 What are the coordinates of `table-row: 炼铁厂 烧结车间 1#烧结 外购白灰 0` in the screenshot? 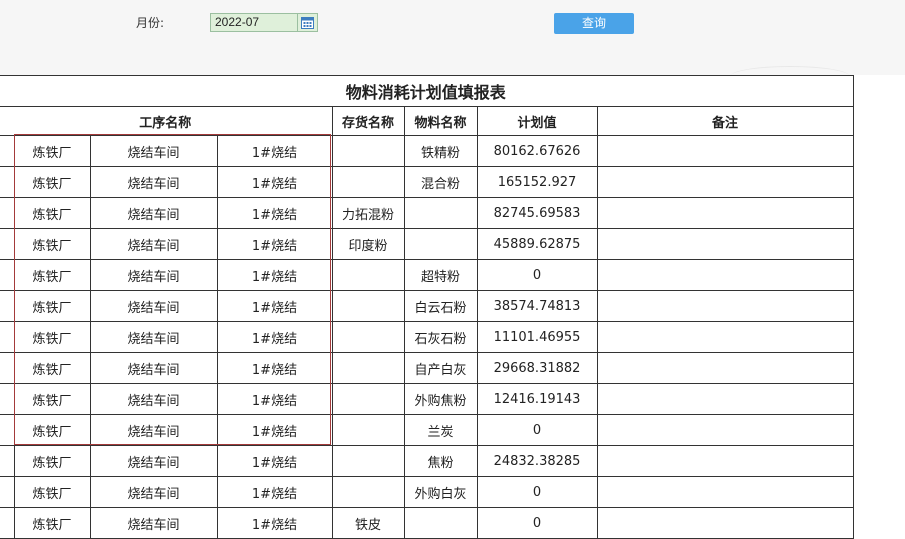 It's located at (427, 492).